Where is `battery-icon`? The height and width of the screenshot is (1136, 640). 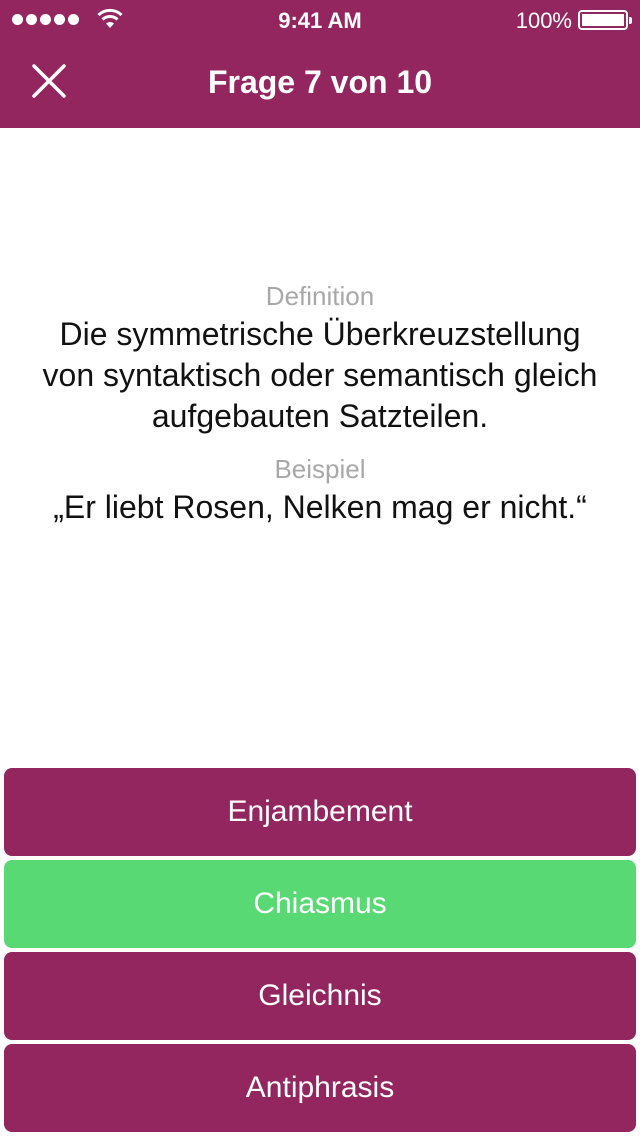 battery-icon is located at coordinates (605, 20).